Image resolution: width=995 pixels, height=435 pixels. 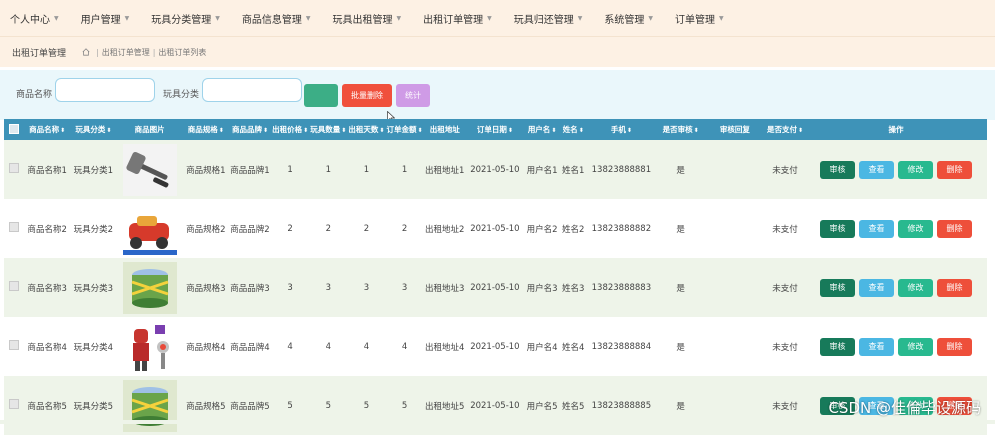 I want to click on nav-item-label: 玩具归还管理, so click(x=543, y=20).